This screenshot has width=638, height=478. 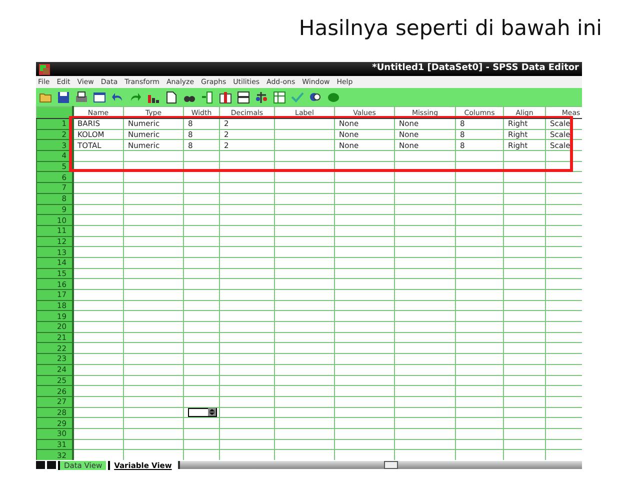 What do you see at coordinates (212, 412) in the screenshot?
I see `spinner-icon` at bounding box center [212, 412].